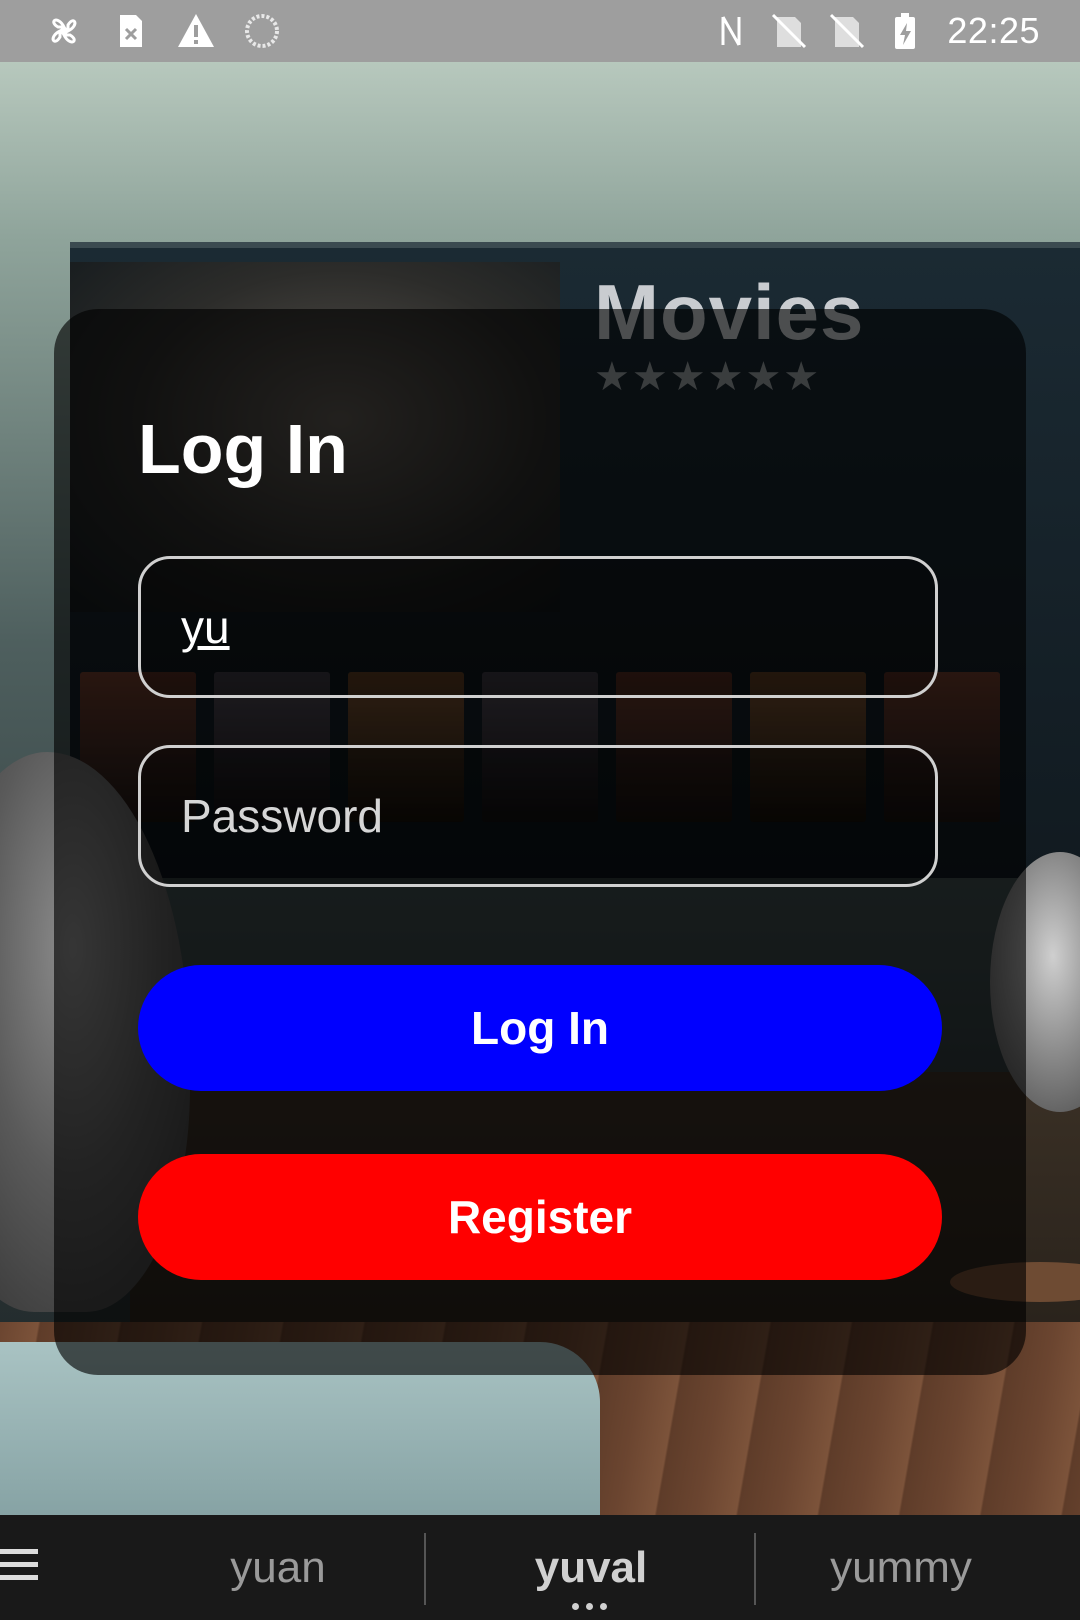 This screenshot has height=1620, width=1080. I want to click on menu-icon, so click(20, 1569).